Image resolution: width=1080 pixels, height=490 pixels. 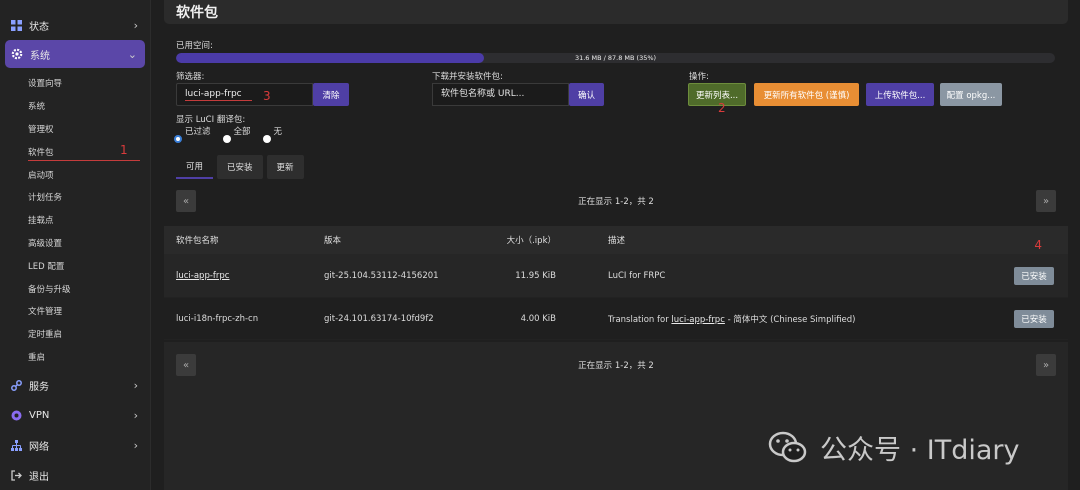 I want to click on nav-vpn-label: VPN, so click(x=39, y=415).